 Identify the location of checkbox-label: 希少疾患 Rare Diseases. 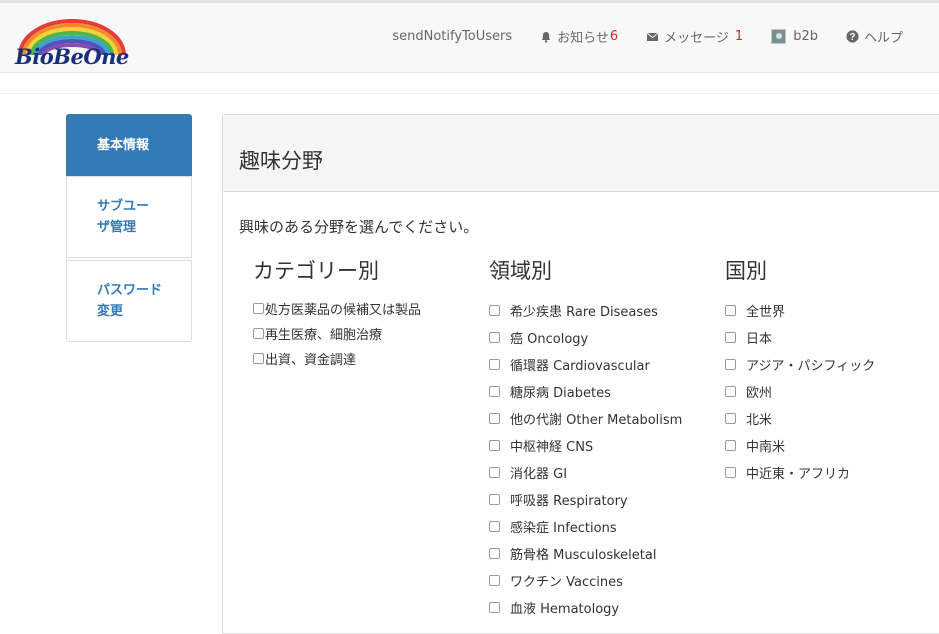
(584, 312).